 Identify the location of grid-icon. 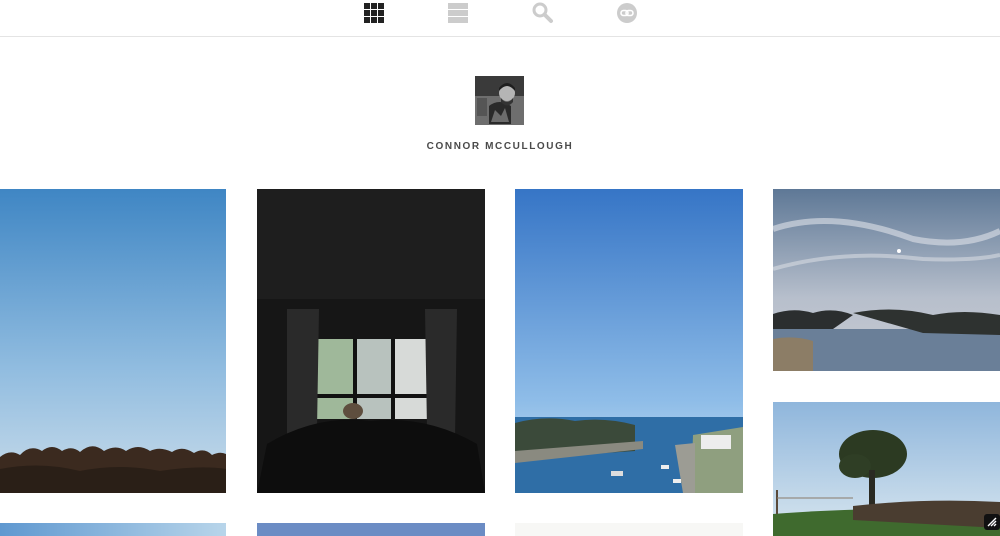
(374, 13).